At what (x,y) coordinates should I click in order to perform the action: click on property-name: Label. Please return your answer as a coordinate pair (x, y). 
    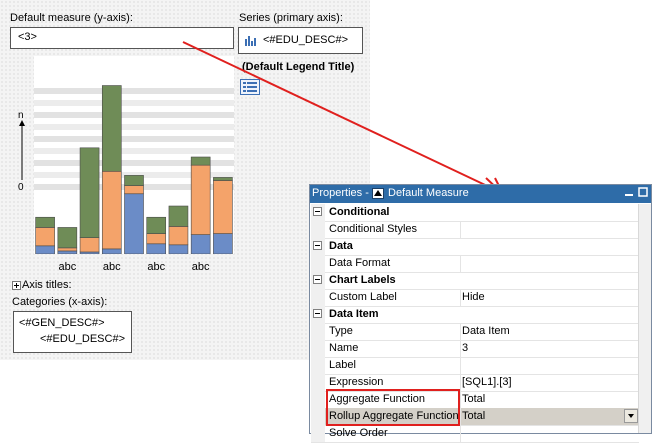
    Looking at the image, I should click on (342, 365).